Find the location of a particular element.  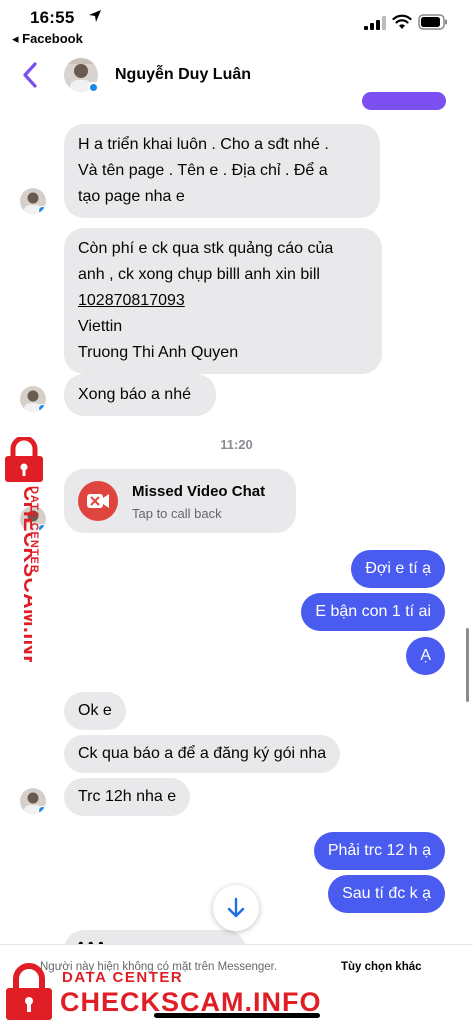

message-timestamp: 11:20 is located at coordinates (236, 444).